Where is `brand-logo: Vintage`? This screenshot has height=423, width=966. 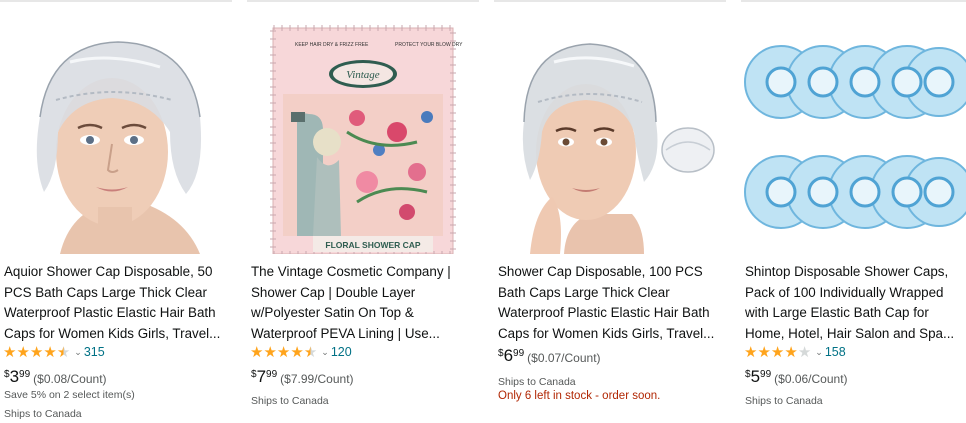
brand-logo: Vintage is located at coordinates (363, 75).